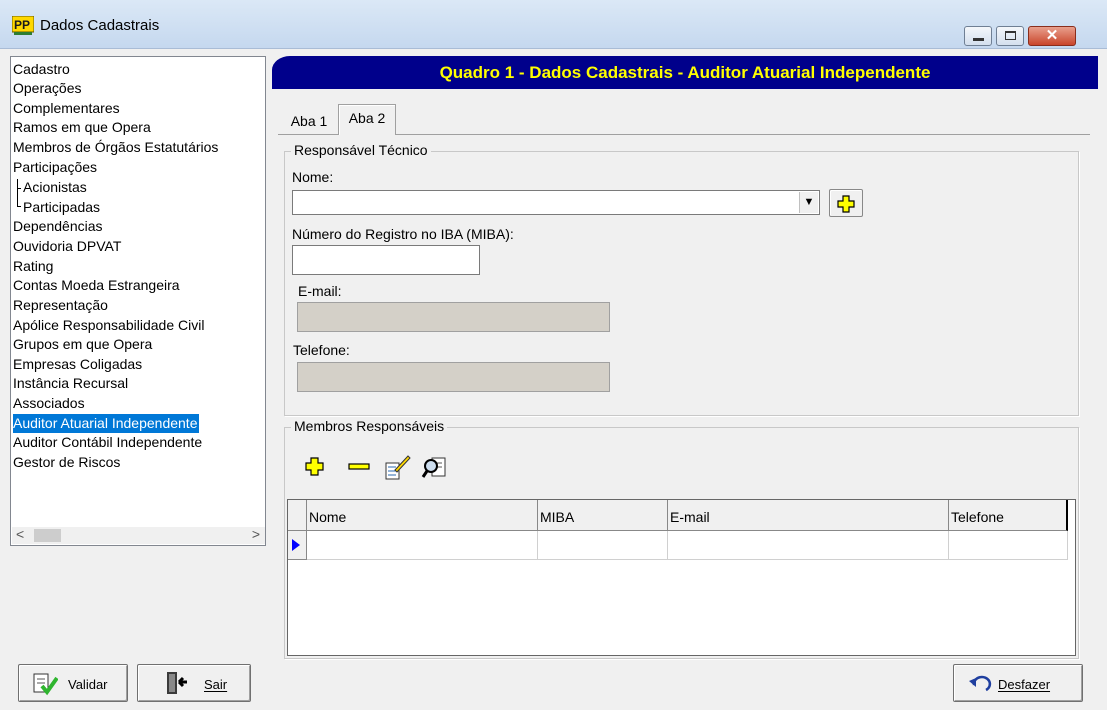  Describe the element at coordinates (603, 515) in the screenshot. I see `column-header-miba: MIBA` at that location.